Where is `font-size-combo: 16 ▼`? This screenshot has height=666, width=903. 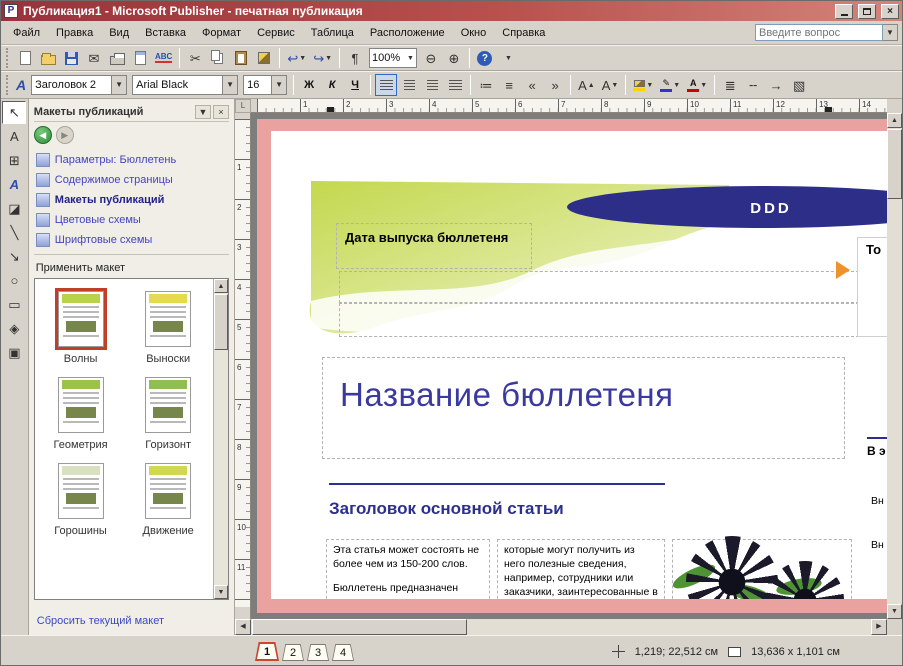 font-size-combo: 16 ▼ is located at coordinates (265, 85).